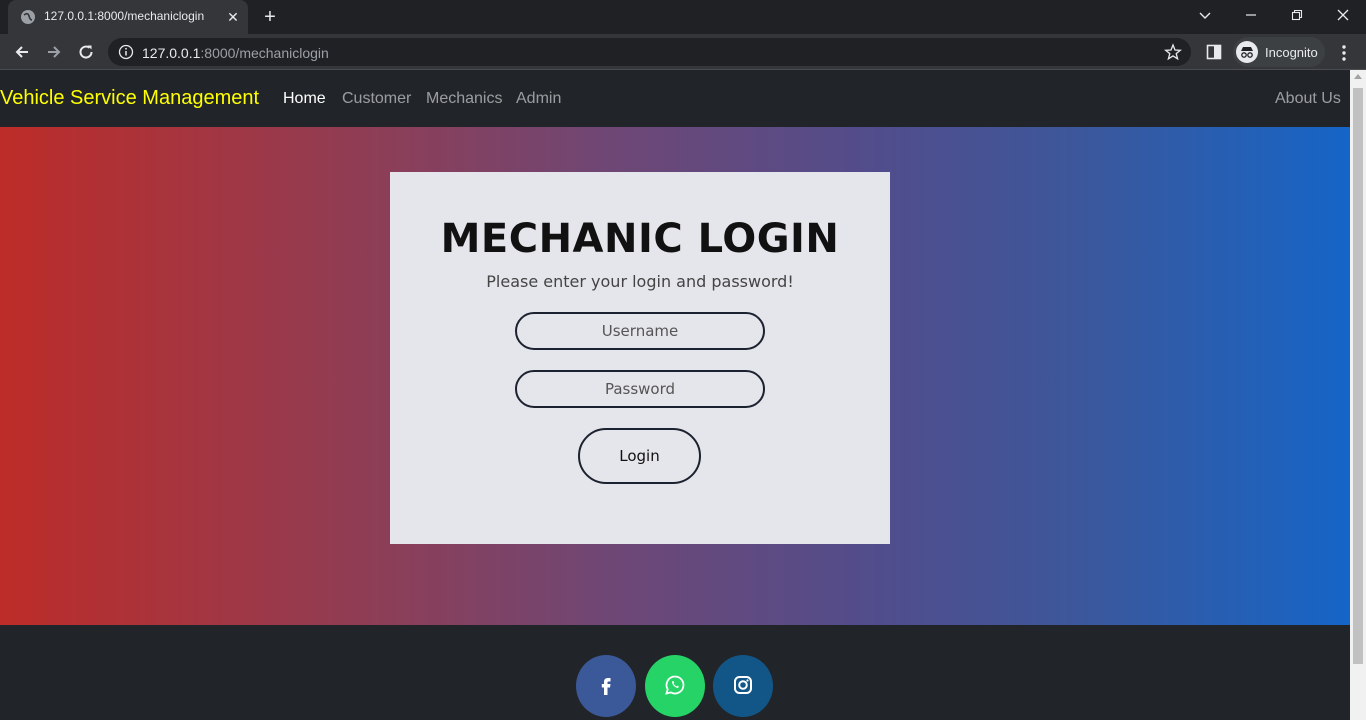 Image resolution: width=1366 pixels, height=720 pixels. I want to click on browser-toolbar: 127.0.0.1:8000/mechaniclogin Incognito, so click(683, 52).